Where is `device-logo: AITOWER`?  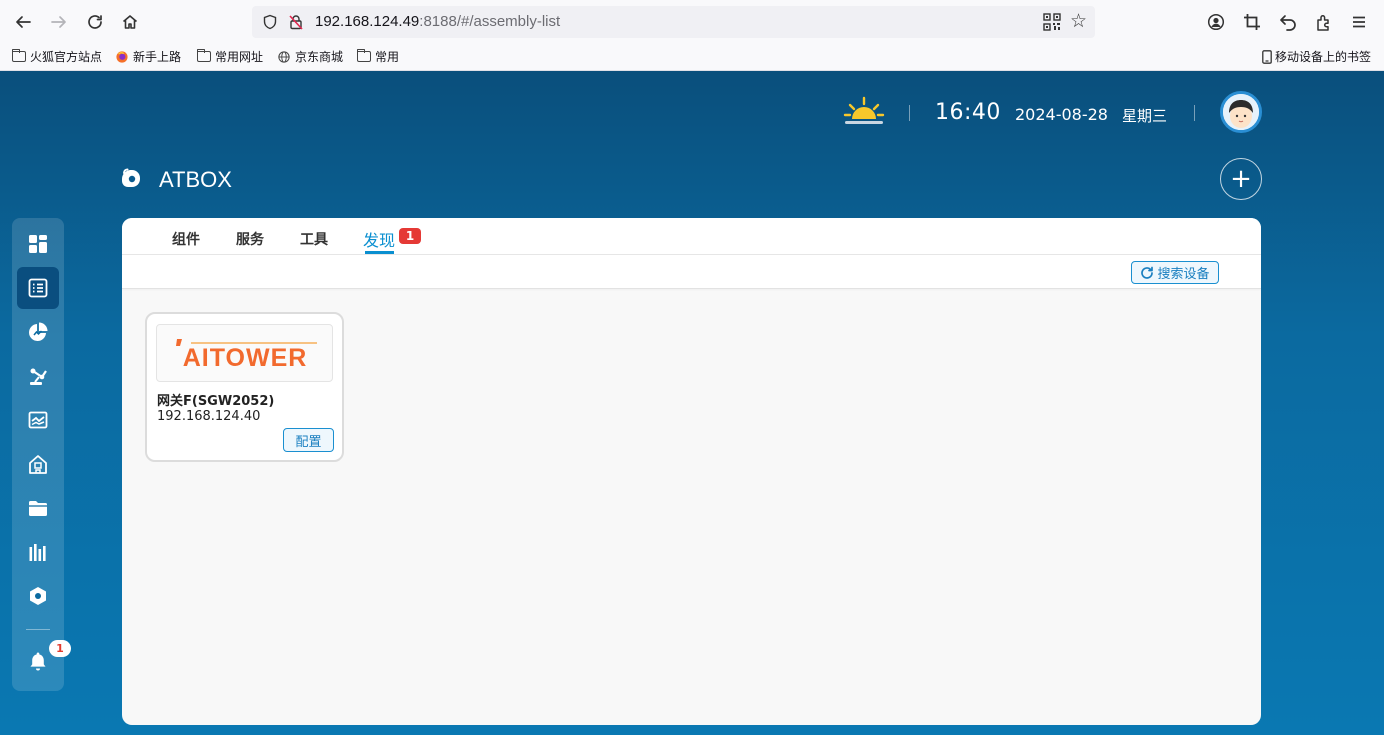
device-logo: AITOWER is located at coordinates (244, 353).